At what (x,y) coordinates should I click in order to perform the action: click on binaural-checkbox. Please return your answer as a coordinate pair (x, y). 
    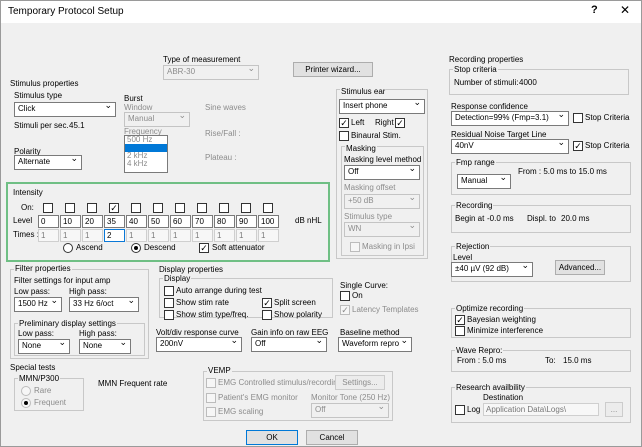
    Looking at the image, I should click on (344, 136).